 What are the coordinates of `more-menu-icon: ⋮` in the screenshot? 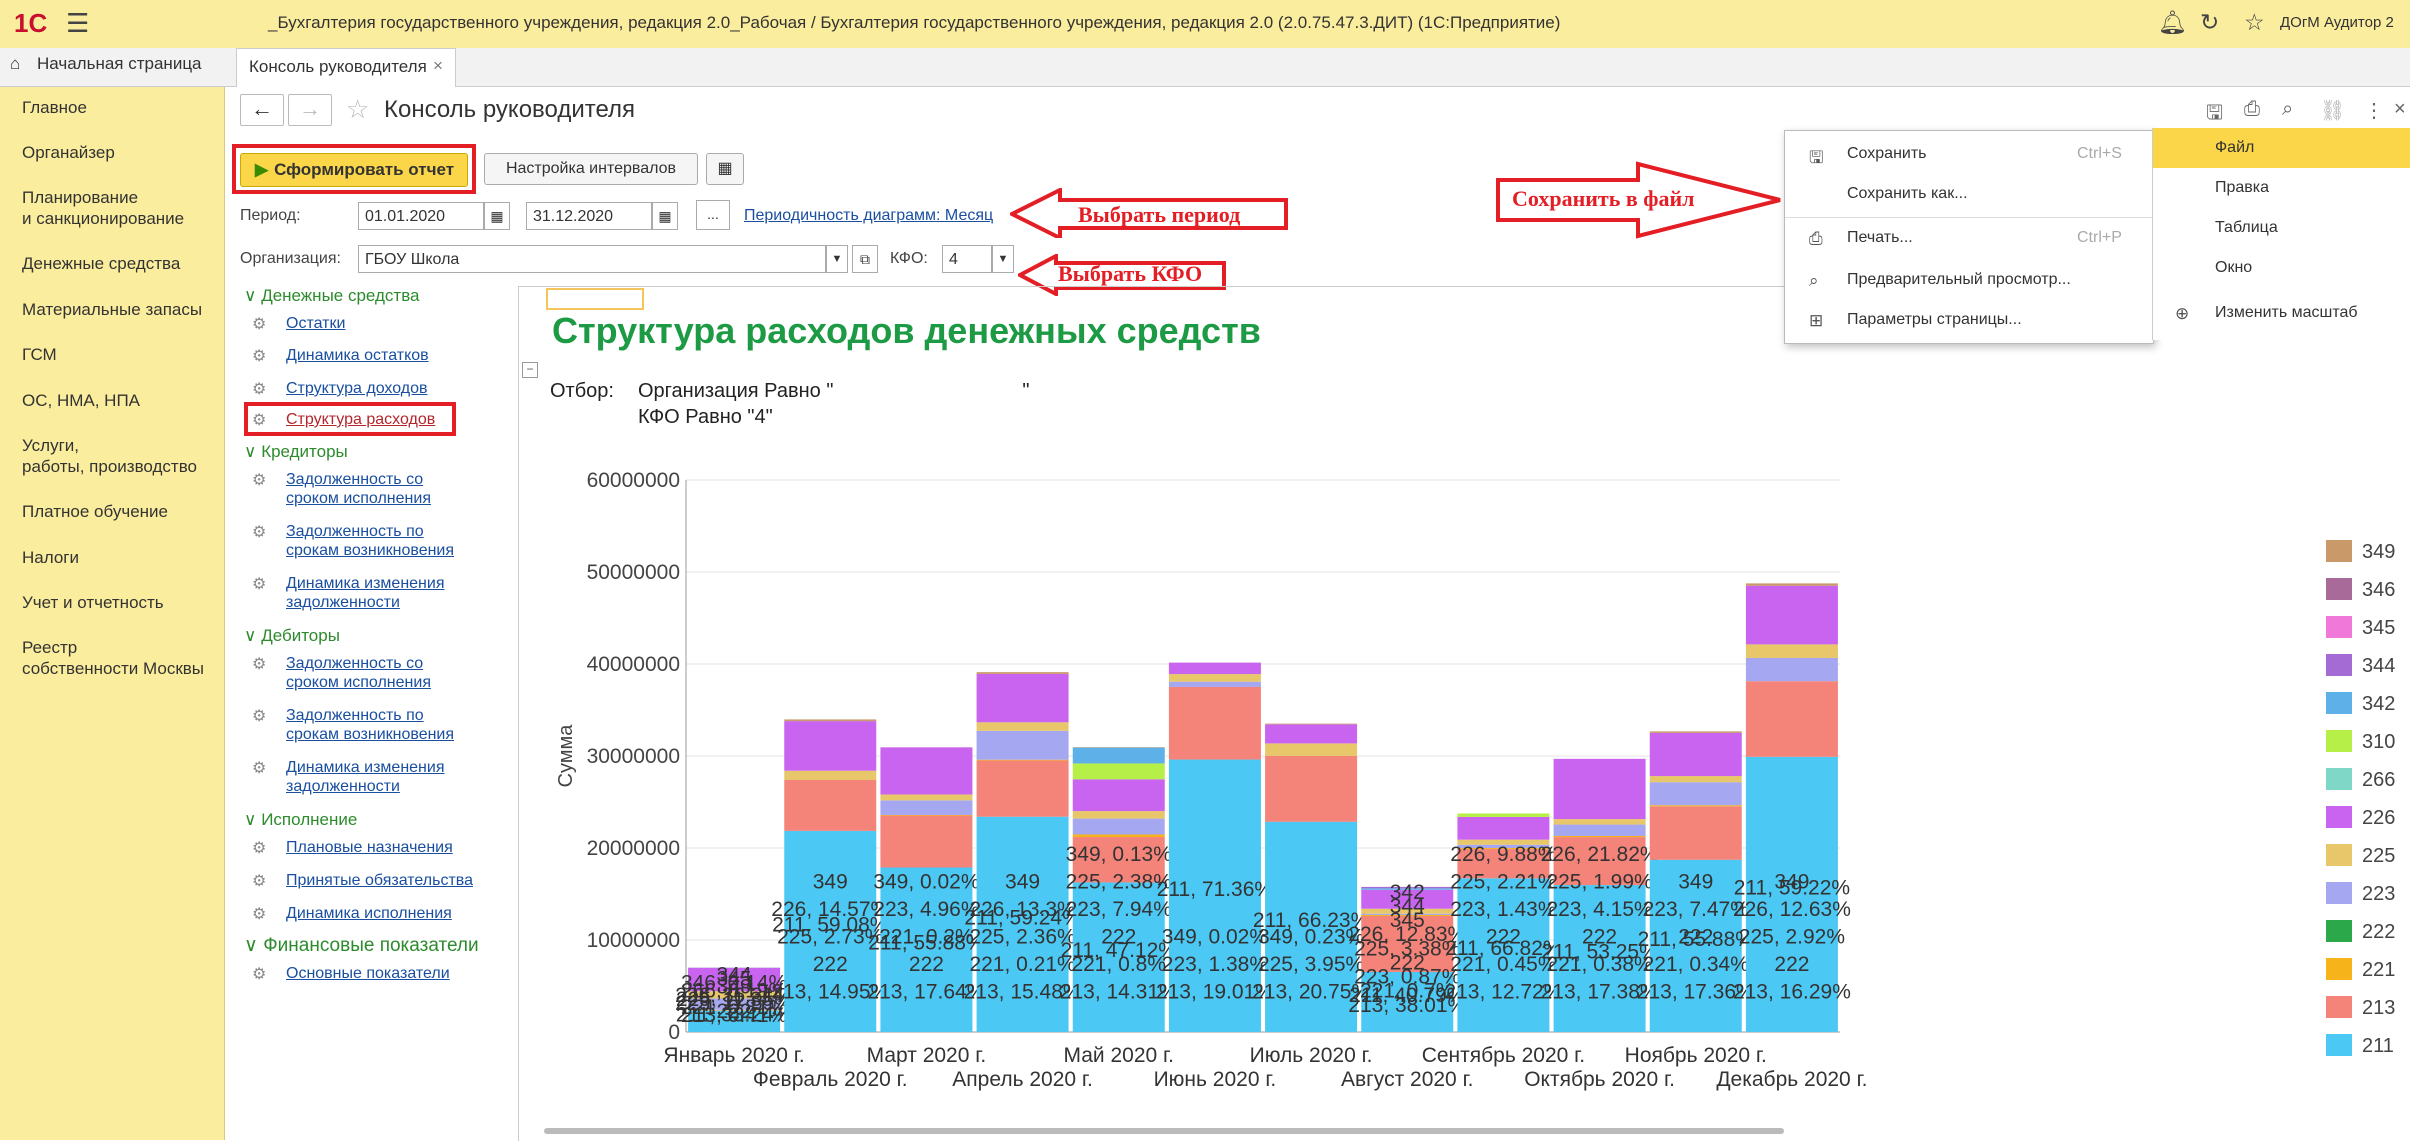 It's located at (2374, 110).